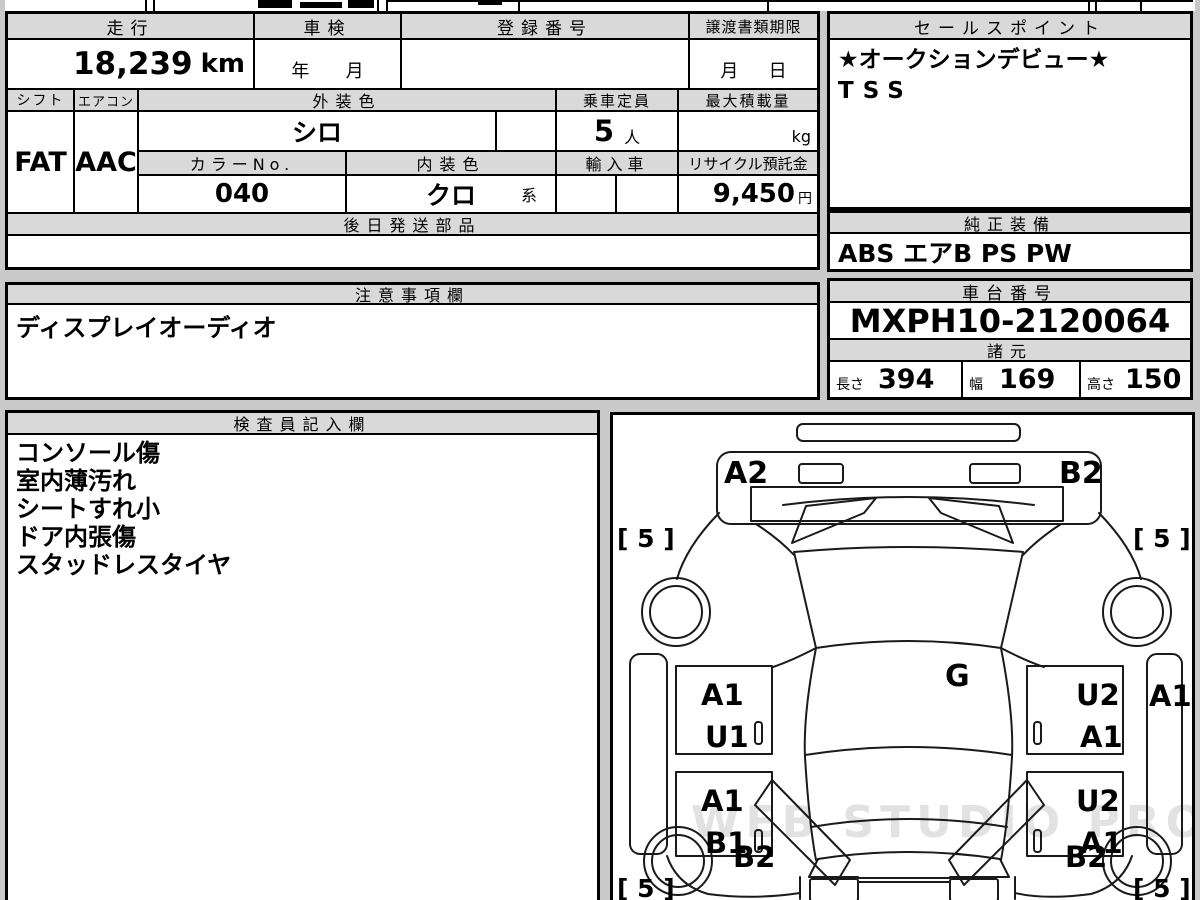  What do you see at coordinates (1027, 379) in the screenshot?
I see `spec-width-value: 169` at bounding box center [1027, 379].